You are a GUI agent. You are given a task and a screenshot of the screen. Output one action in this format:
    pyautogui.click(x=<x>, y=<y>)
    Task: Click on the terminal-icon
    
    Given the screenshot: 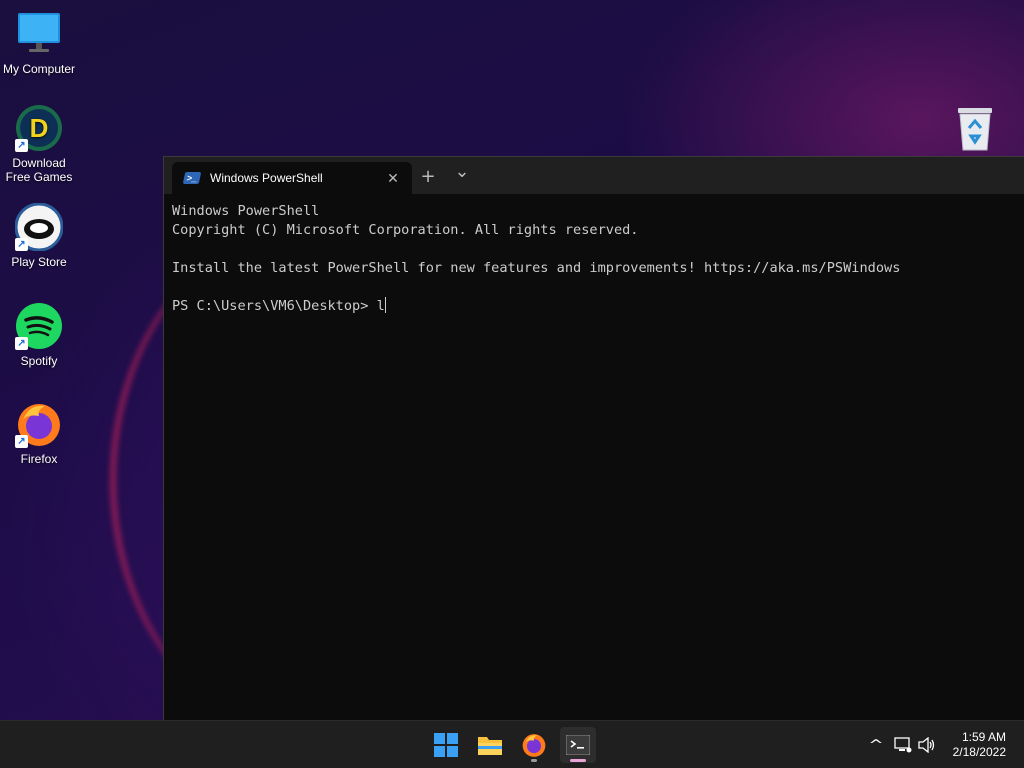 What is the action you would take?
    pyautogui.click(x=578, y=745)
    